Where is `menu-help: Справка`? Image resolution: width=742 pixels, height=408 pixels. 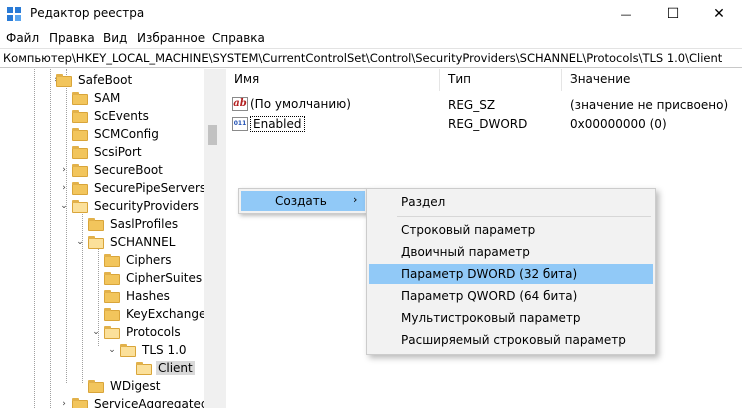
menu-help: Справка is located at coordinates (238, 38).